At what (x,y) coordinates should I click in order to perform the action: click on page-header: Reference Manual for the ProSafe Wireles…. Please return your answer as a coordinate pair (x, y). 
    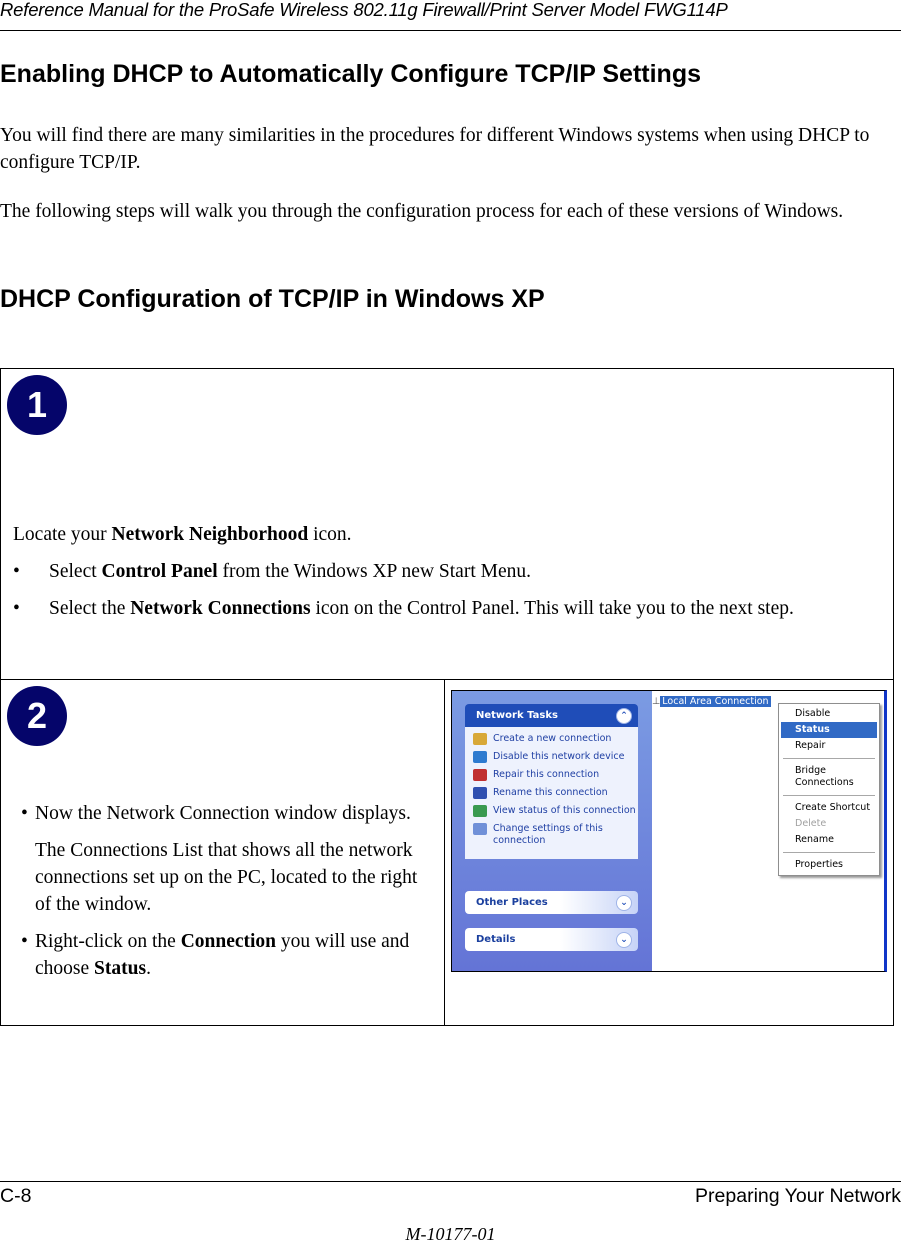
    Looking at the image, I should click on (450, 15).